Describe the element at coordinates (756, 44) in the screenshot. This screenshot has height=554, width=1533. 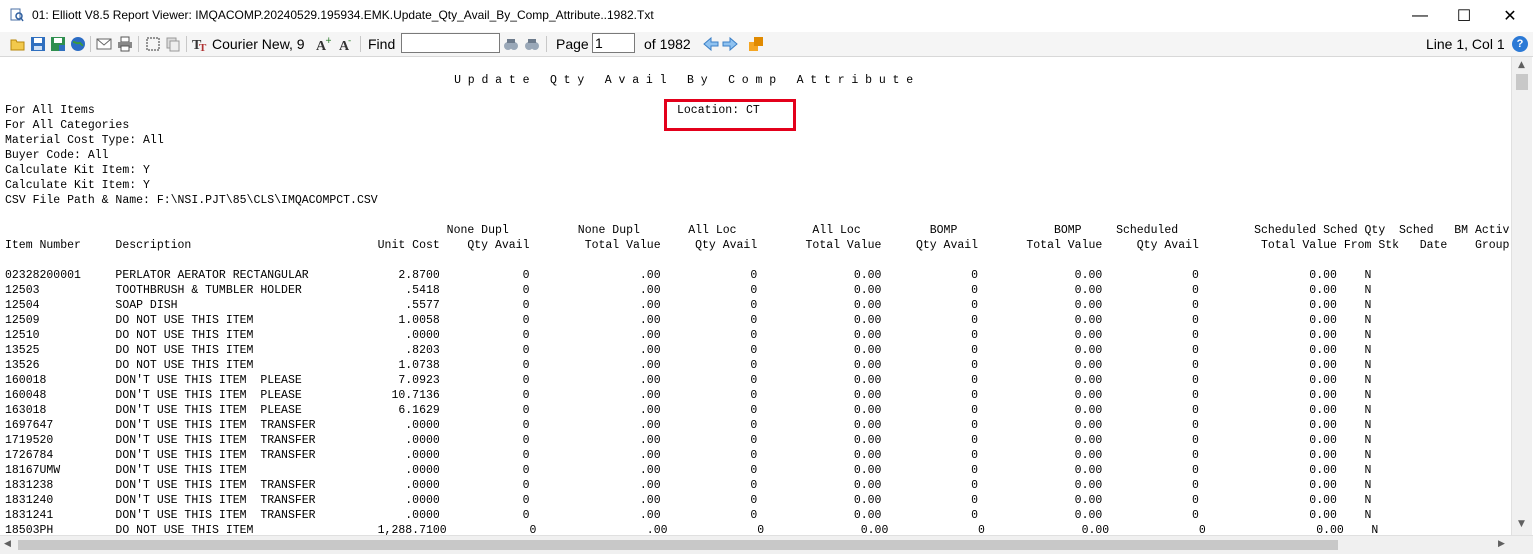
I see `export-icon` at that location.